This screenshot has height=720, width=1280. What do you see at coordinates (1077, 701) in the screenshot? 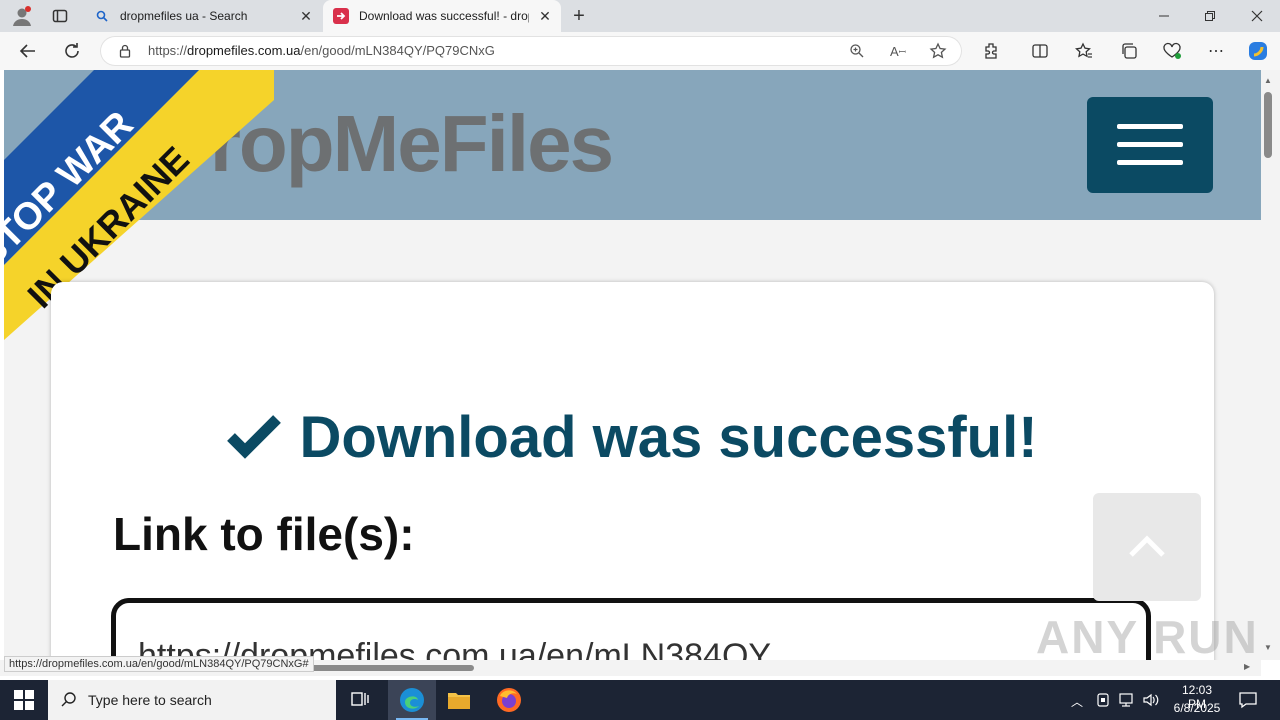
I see `show-hidden-icons-icon: ︿` at bounding box center [1077, 701].